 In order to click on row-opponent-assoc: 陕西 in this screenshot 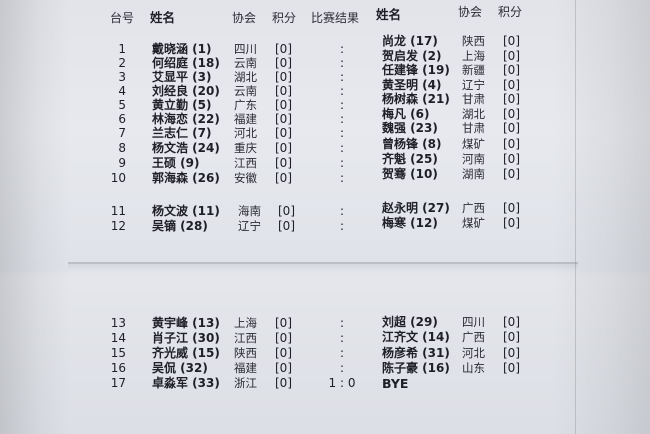, I will do `click(473, 41)`.